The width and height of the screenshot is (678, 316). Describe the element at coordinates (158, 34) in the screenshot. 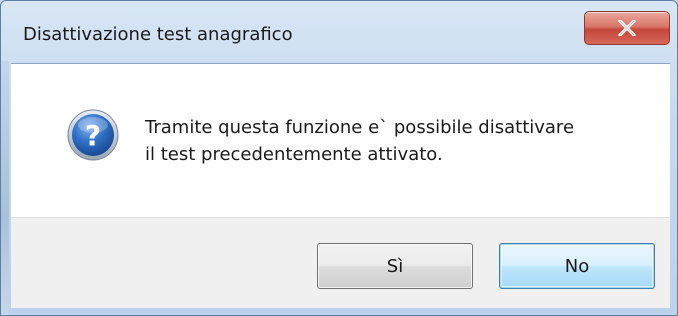

I see `dialog-title: Disattivazione test anagrafico` at that location.